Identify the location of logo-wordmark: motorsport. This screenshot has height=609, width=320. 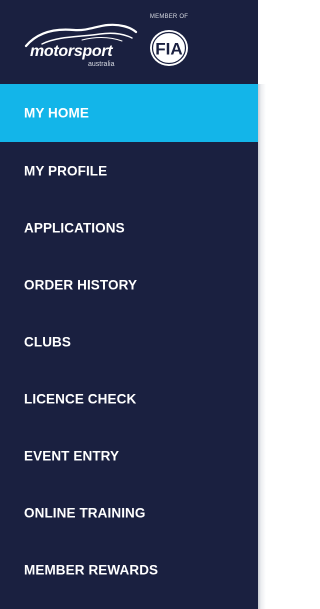
(71, 51).